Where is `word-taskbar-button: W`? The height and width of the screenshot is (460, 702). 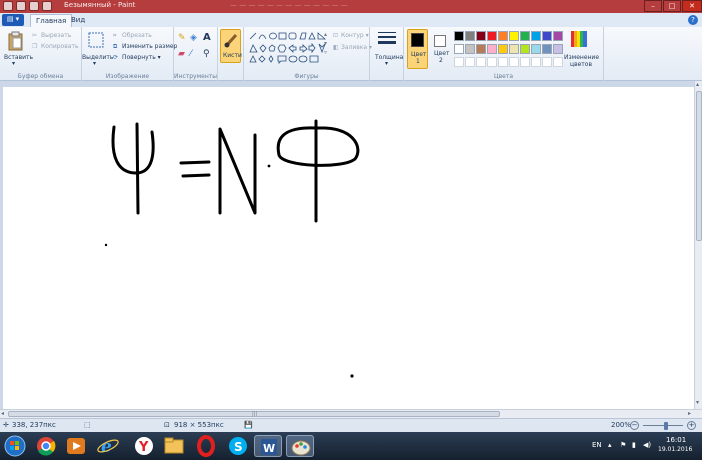
word-taskbar-button: W is located at coordinates (268, 446).